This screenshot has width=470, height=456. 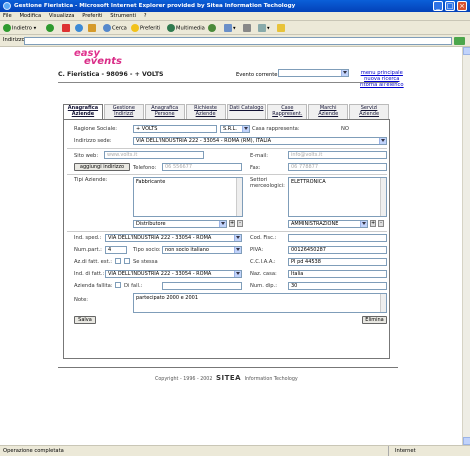 I want to click on sped-select: VIA DELL'INDUSTRIA 222 - 33054 - ROMA, so click(x=173, y=238).